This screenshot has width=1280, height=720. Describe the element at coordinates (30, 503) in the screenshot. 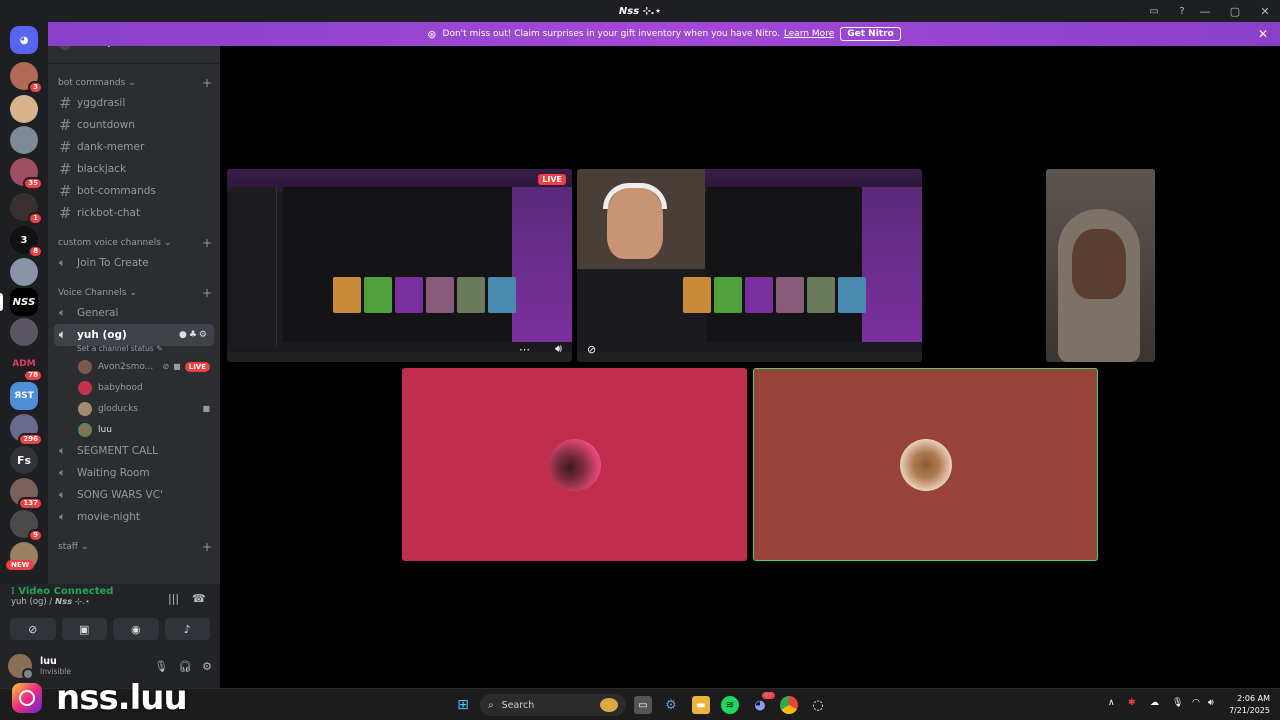

I see `mention-badge: 137` at that location.